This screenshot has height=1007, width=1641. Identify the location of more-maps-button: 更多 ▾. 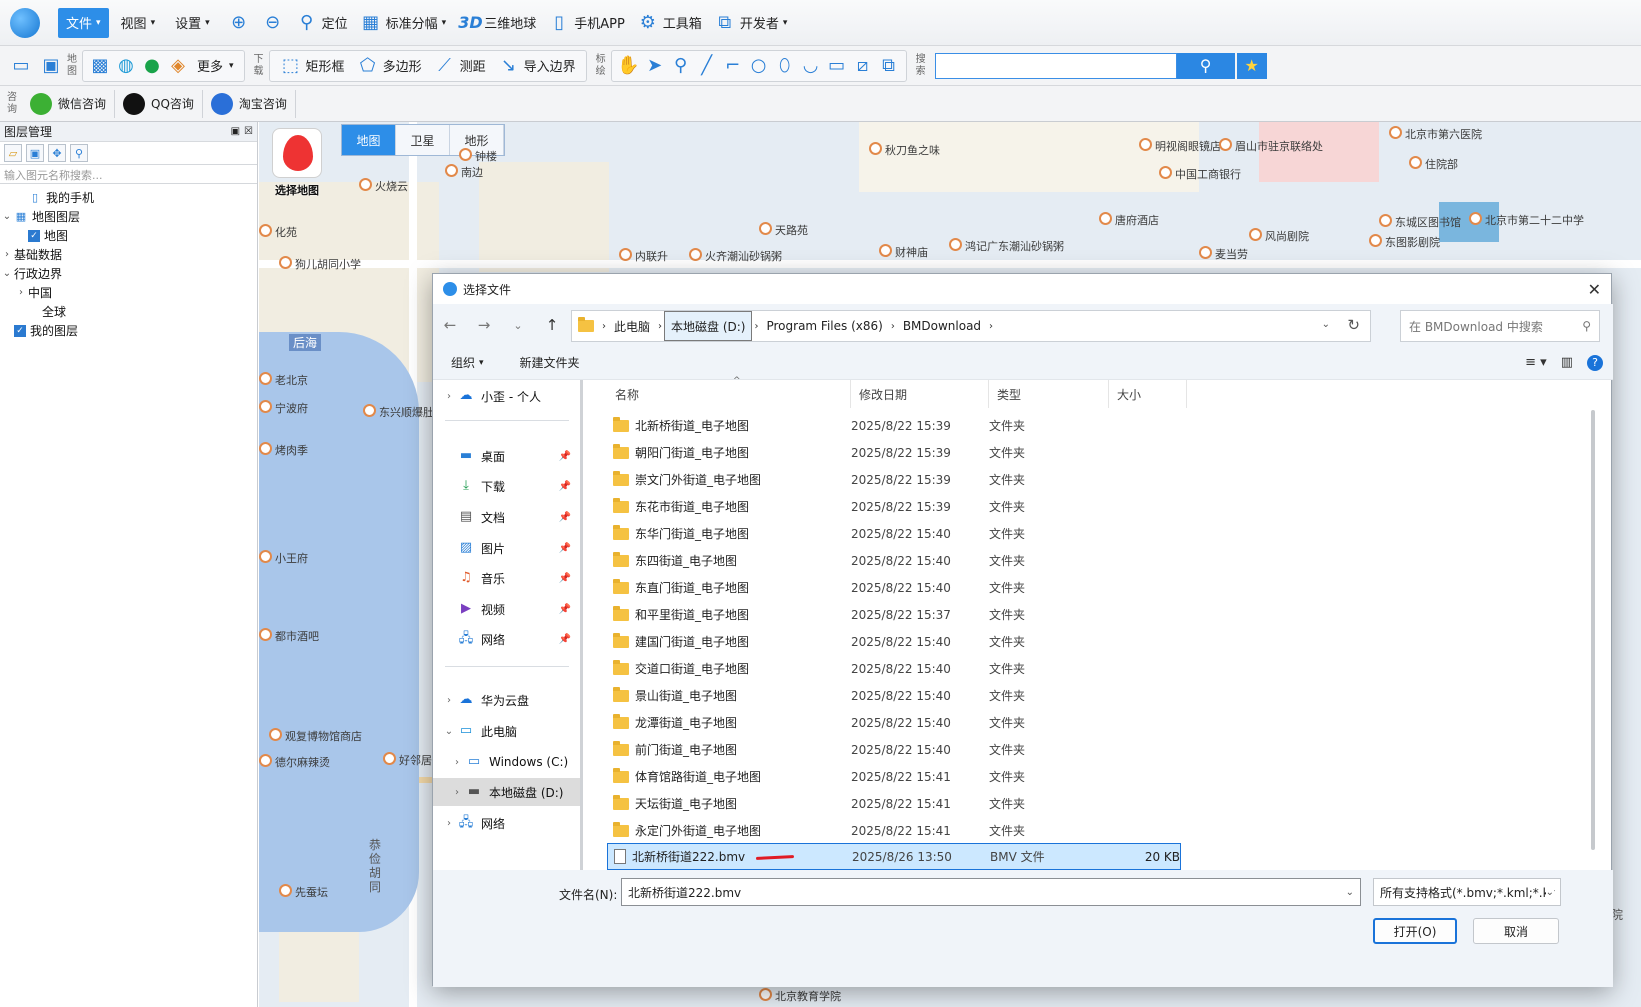
(215, 65).